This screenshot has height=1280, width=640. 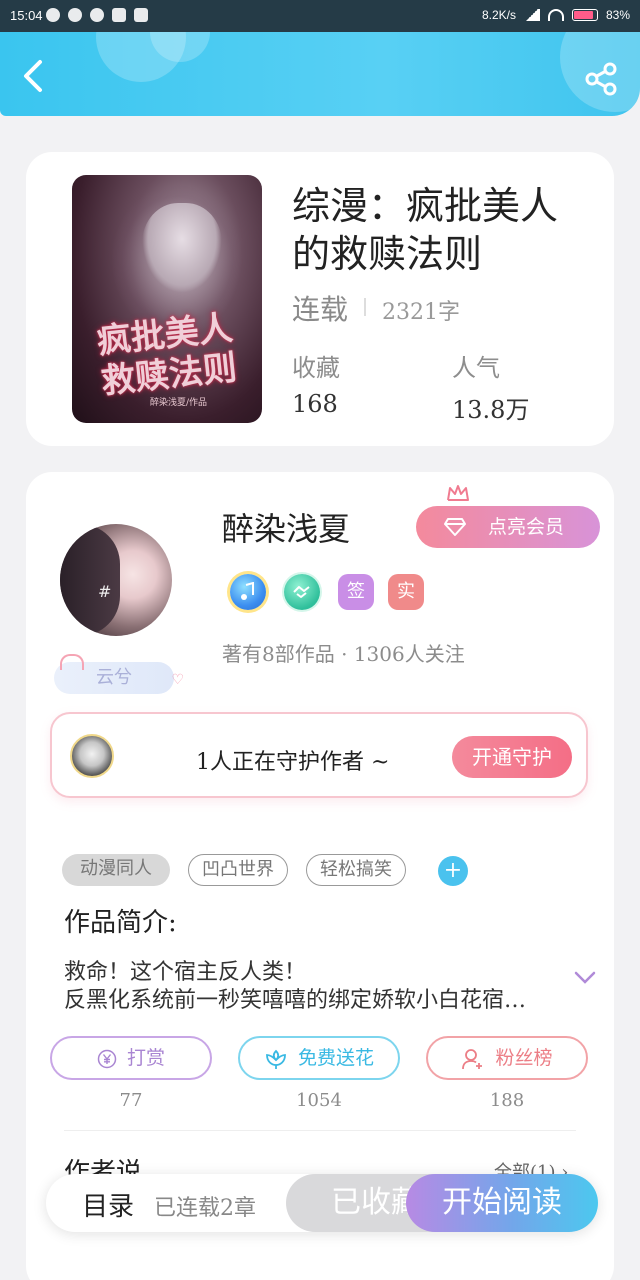 I want to click on guard-panel: 1人正在守护作者 ~ 开通守护, so click(x=319, y=755).